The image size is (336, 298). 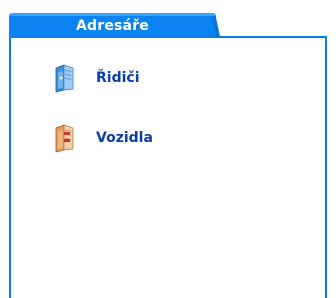 I want to click on drivers-label: Řidiči, so click(x=118, y=78).